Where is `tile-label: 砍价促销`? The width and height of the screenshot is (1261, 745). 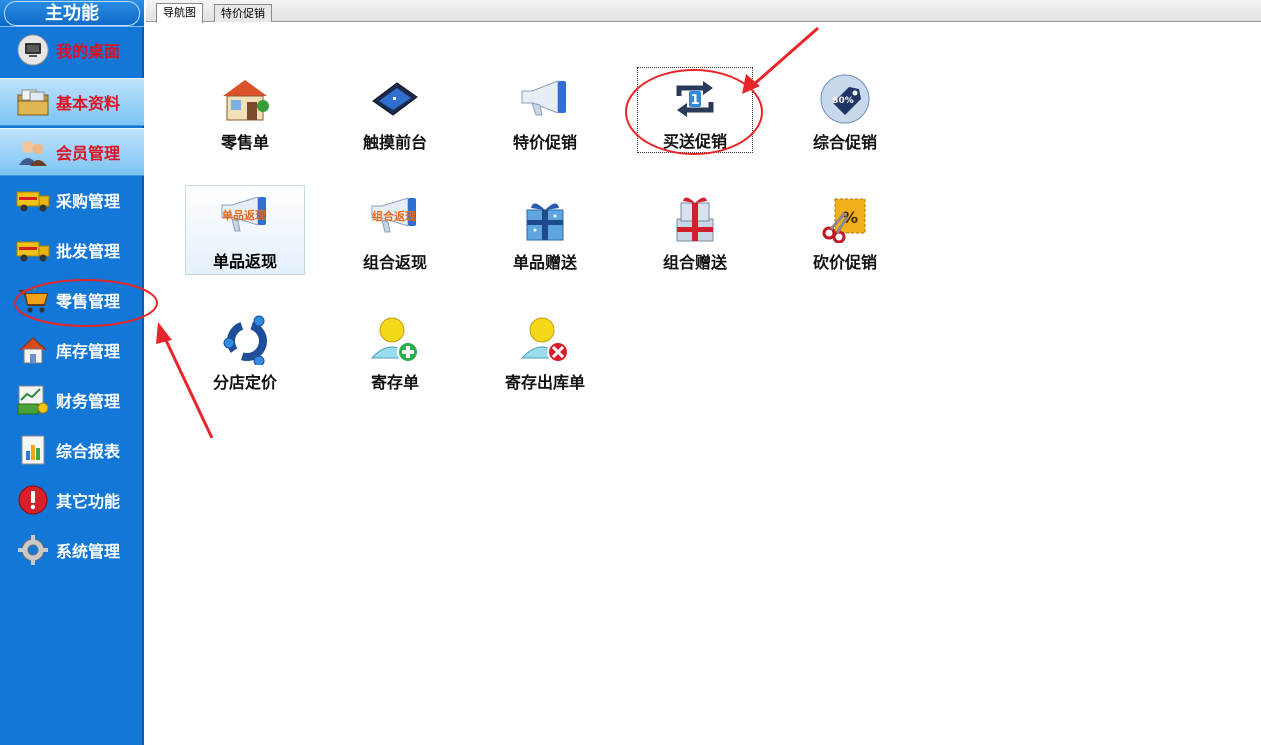
tile-label: 砍价促销 is located at coordinates (844, 262).